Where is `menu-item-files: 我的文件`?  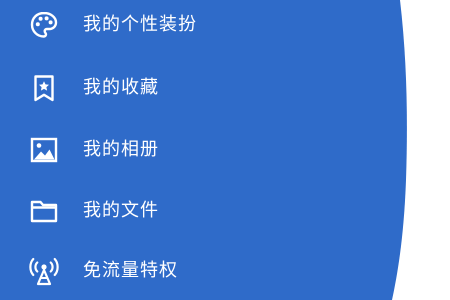 menu-item-files: 我的文件 is located at coordinates (190, 211).